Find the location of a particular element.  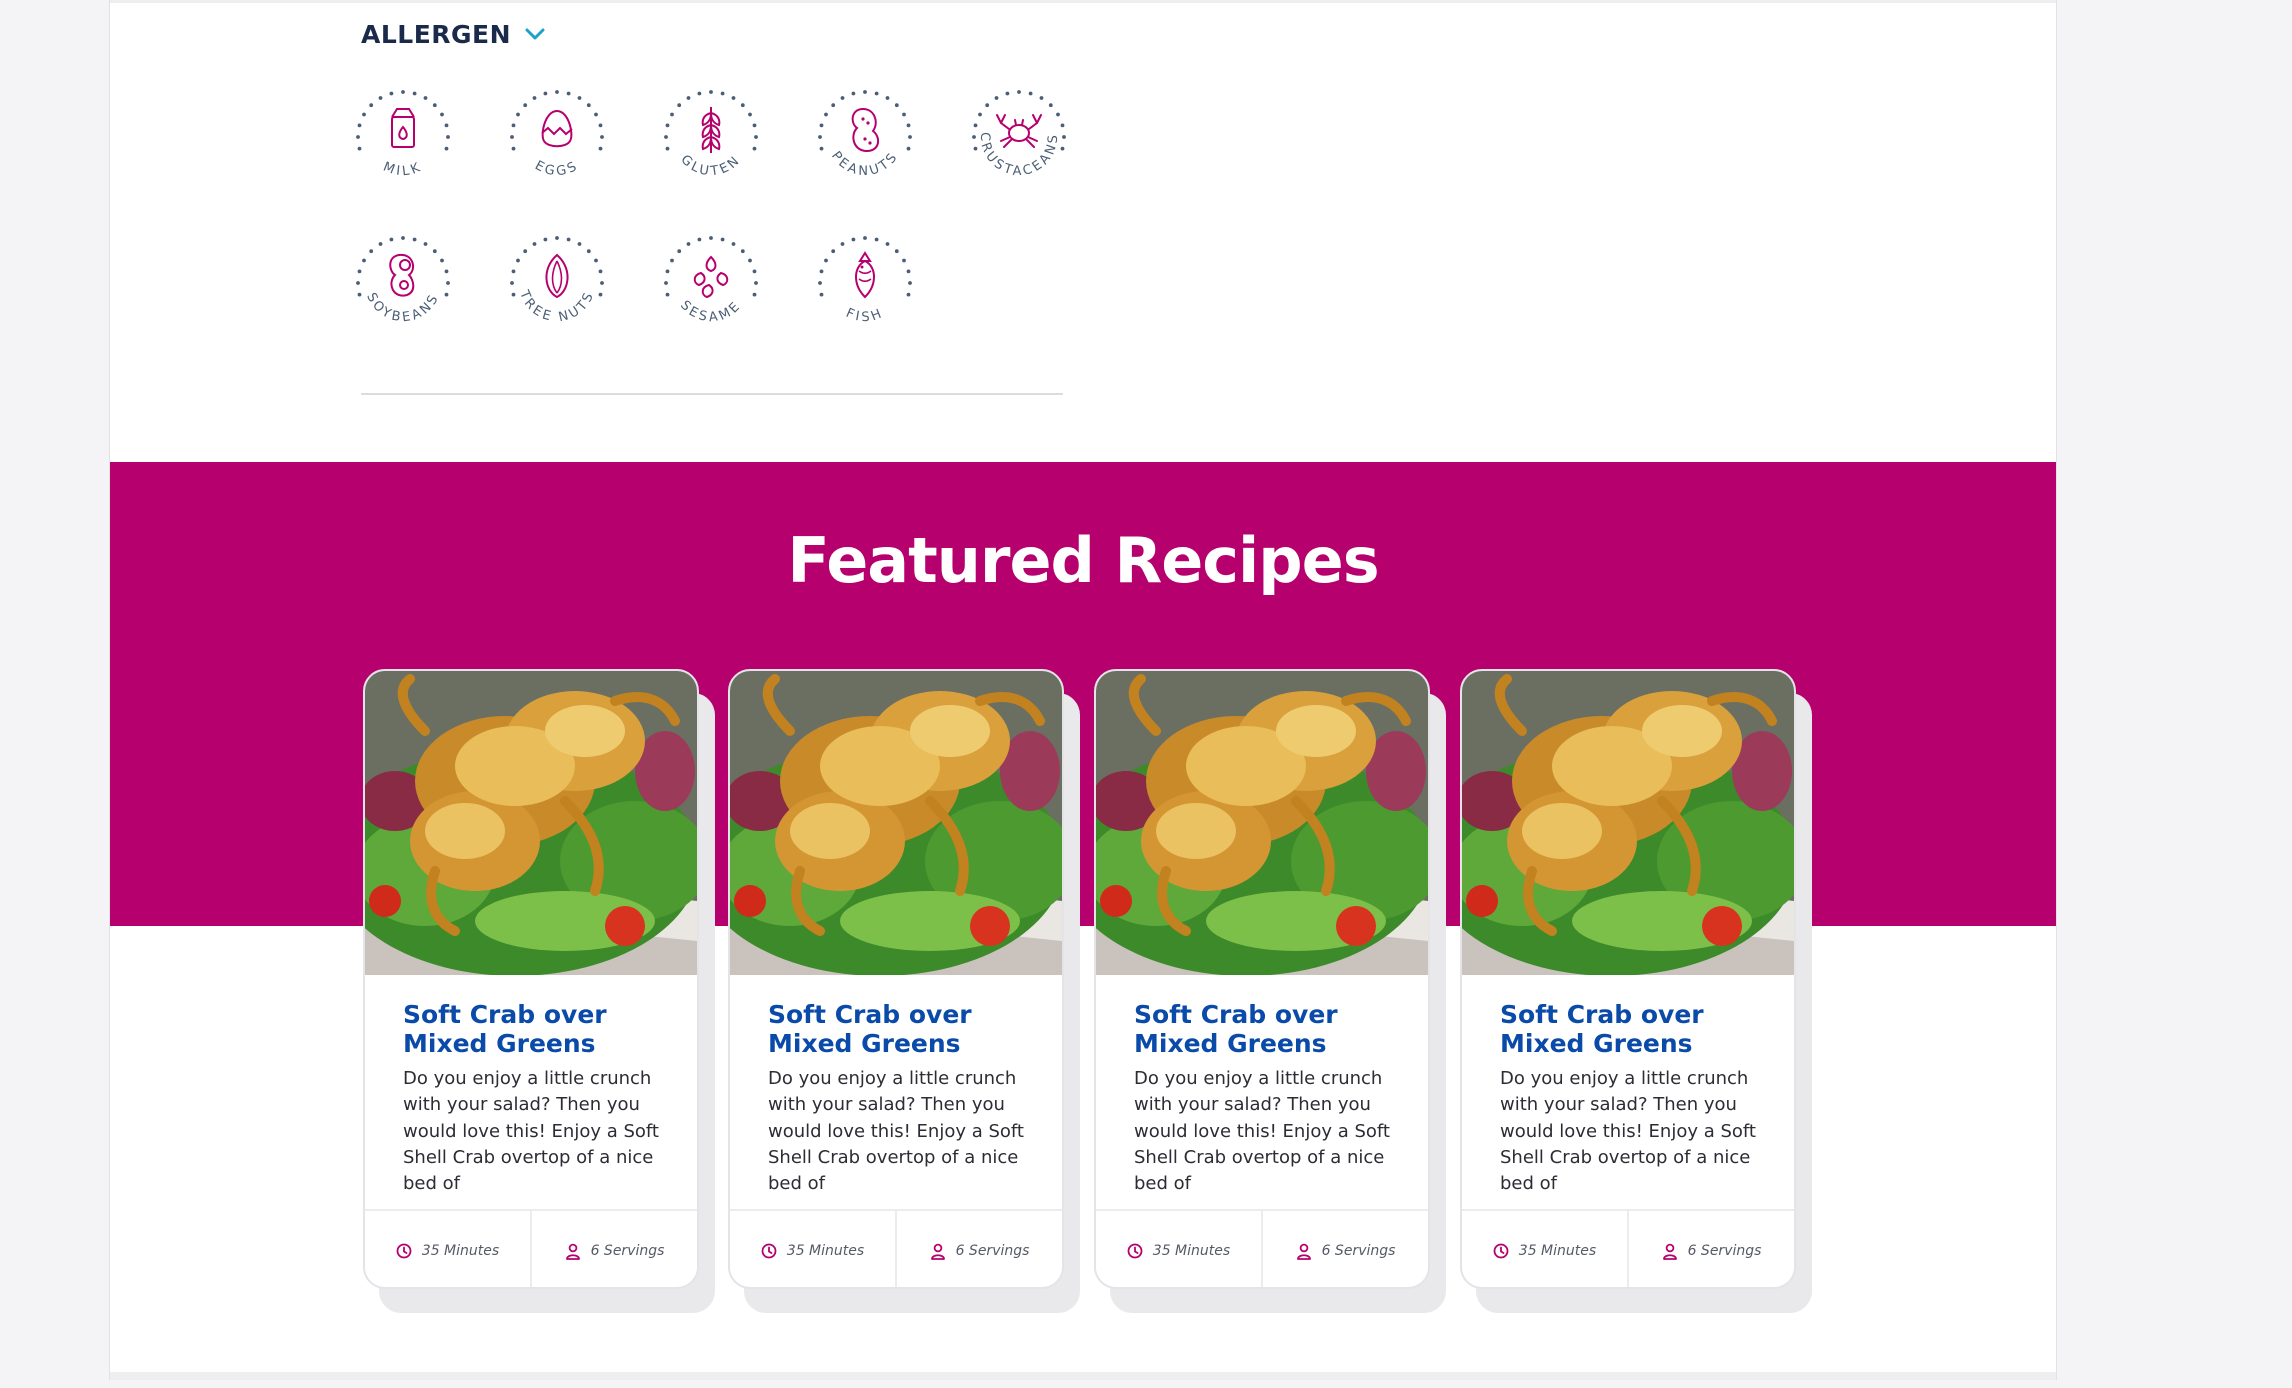

wheat-icon: GLUTEN is located at coordinates (711, 134).